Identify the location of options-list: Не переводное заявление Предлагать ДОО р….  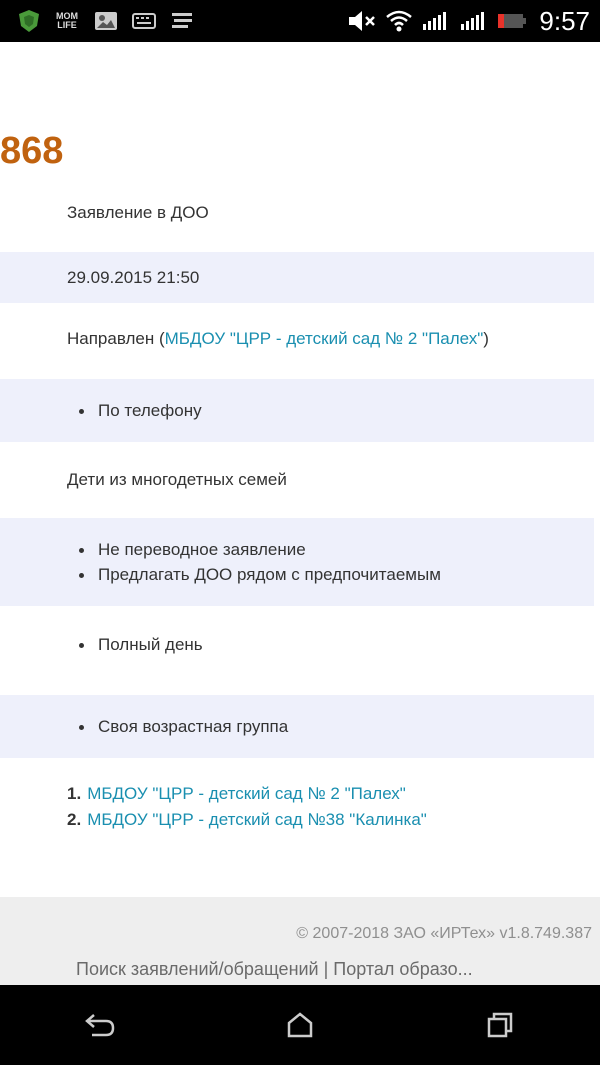
(254, 562).